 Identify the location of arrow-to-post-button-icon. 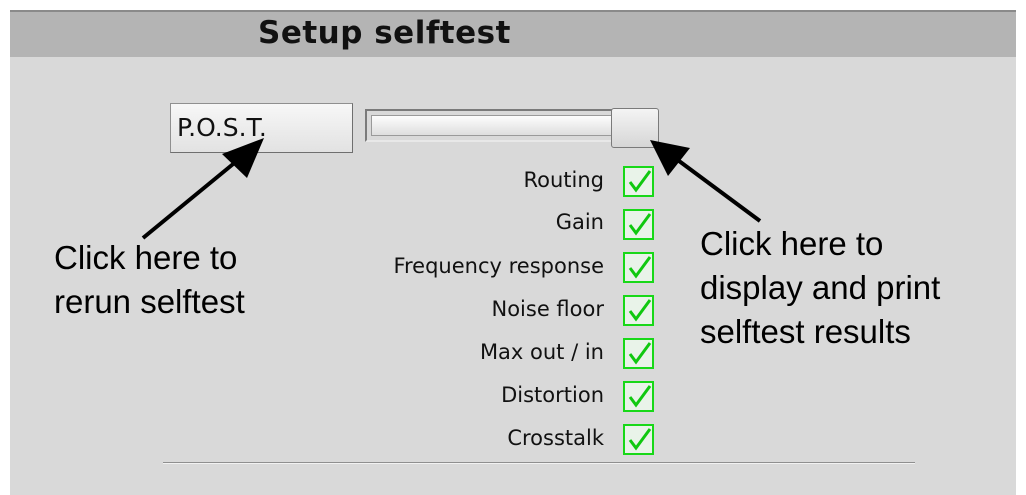
(202, 189).